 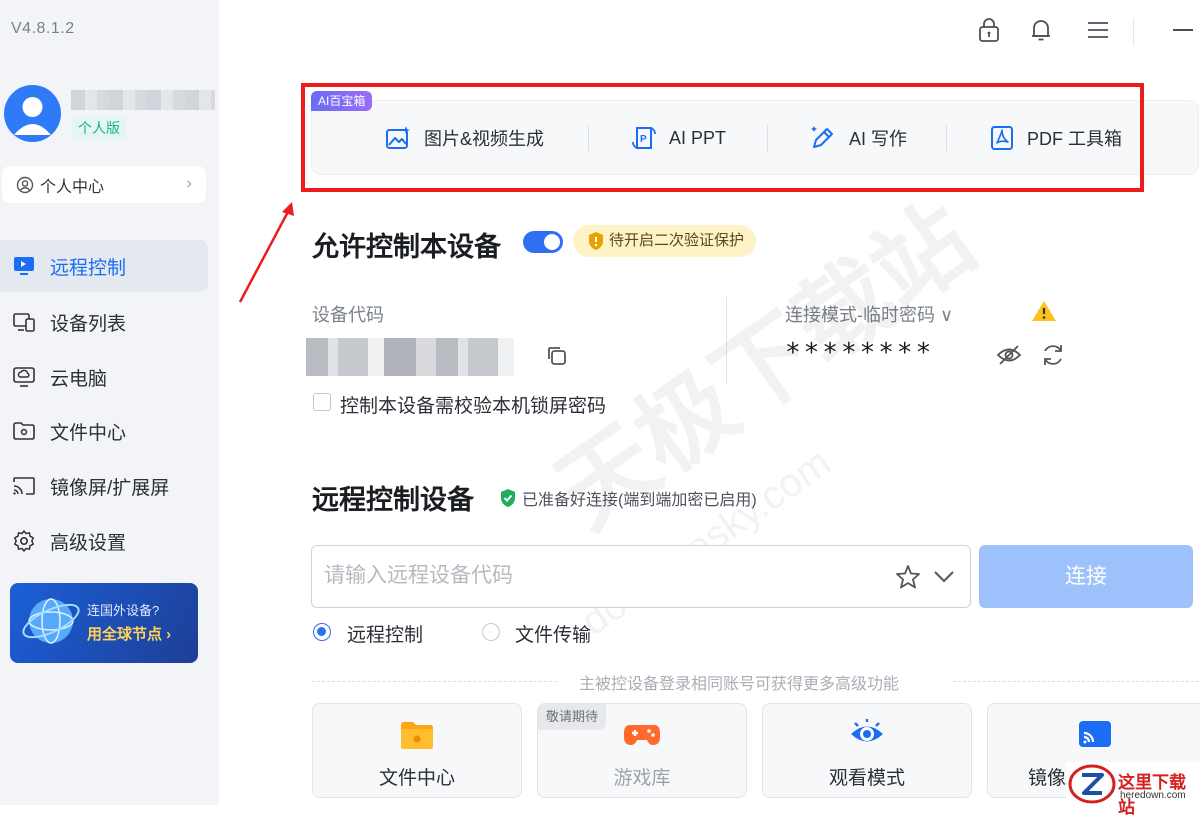 What do you see at coordinates (867, 736) in the screenshot?
I see `eye-icon` at bounding box center [867, 736].